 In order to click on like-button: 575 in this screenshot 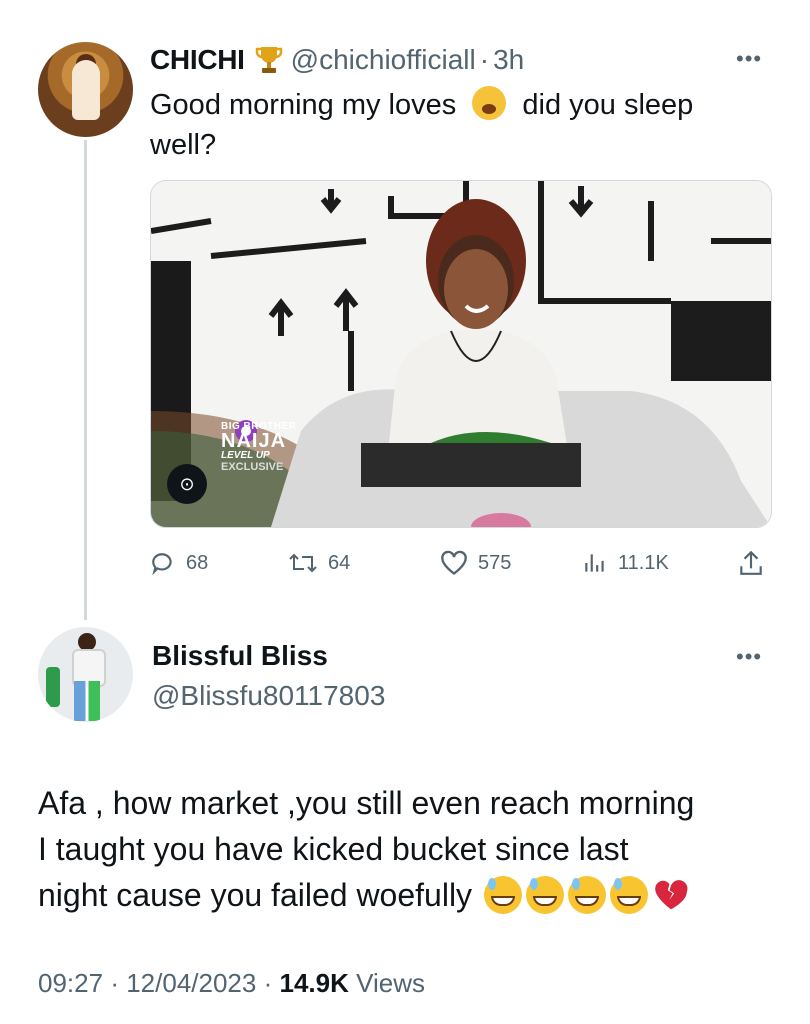, I will do `click(475, 563)`.